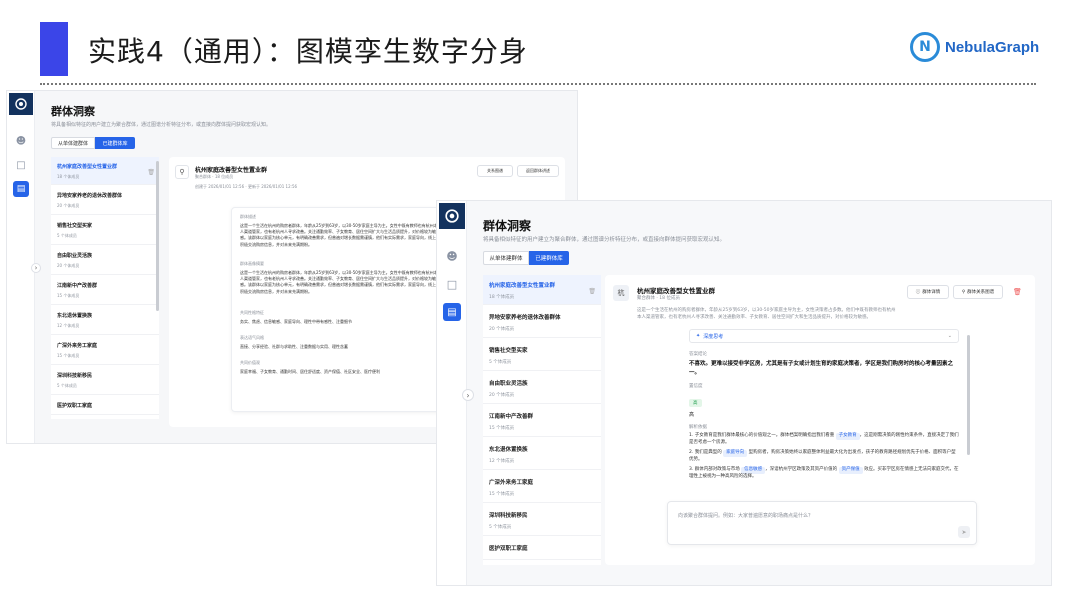 The height and width of the screenshot is (602, 1080). What do you see at coordinates (692, 415) in the screenshot?
I see `confidence-value: 高` at bounding box center [692, 415].